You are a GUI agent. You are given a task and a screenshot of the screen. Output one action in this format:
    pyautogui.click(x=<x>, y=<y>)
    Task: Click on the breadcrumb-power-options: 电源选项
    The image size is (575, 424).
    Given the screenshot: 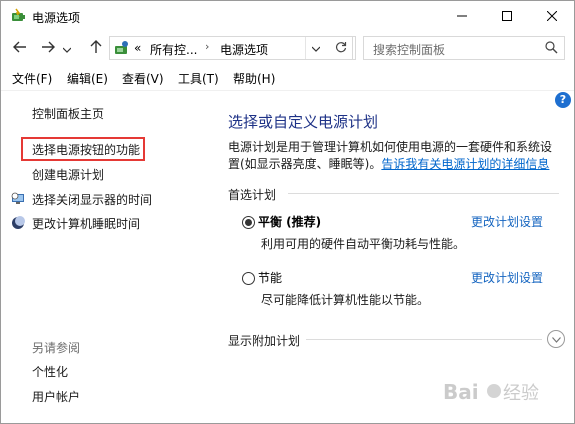 What is the action you would take?
    pyautogui.click(x=244, y=49)
    